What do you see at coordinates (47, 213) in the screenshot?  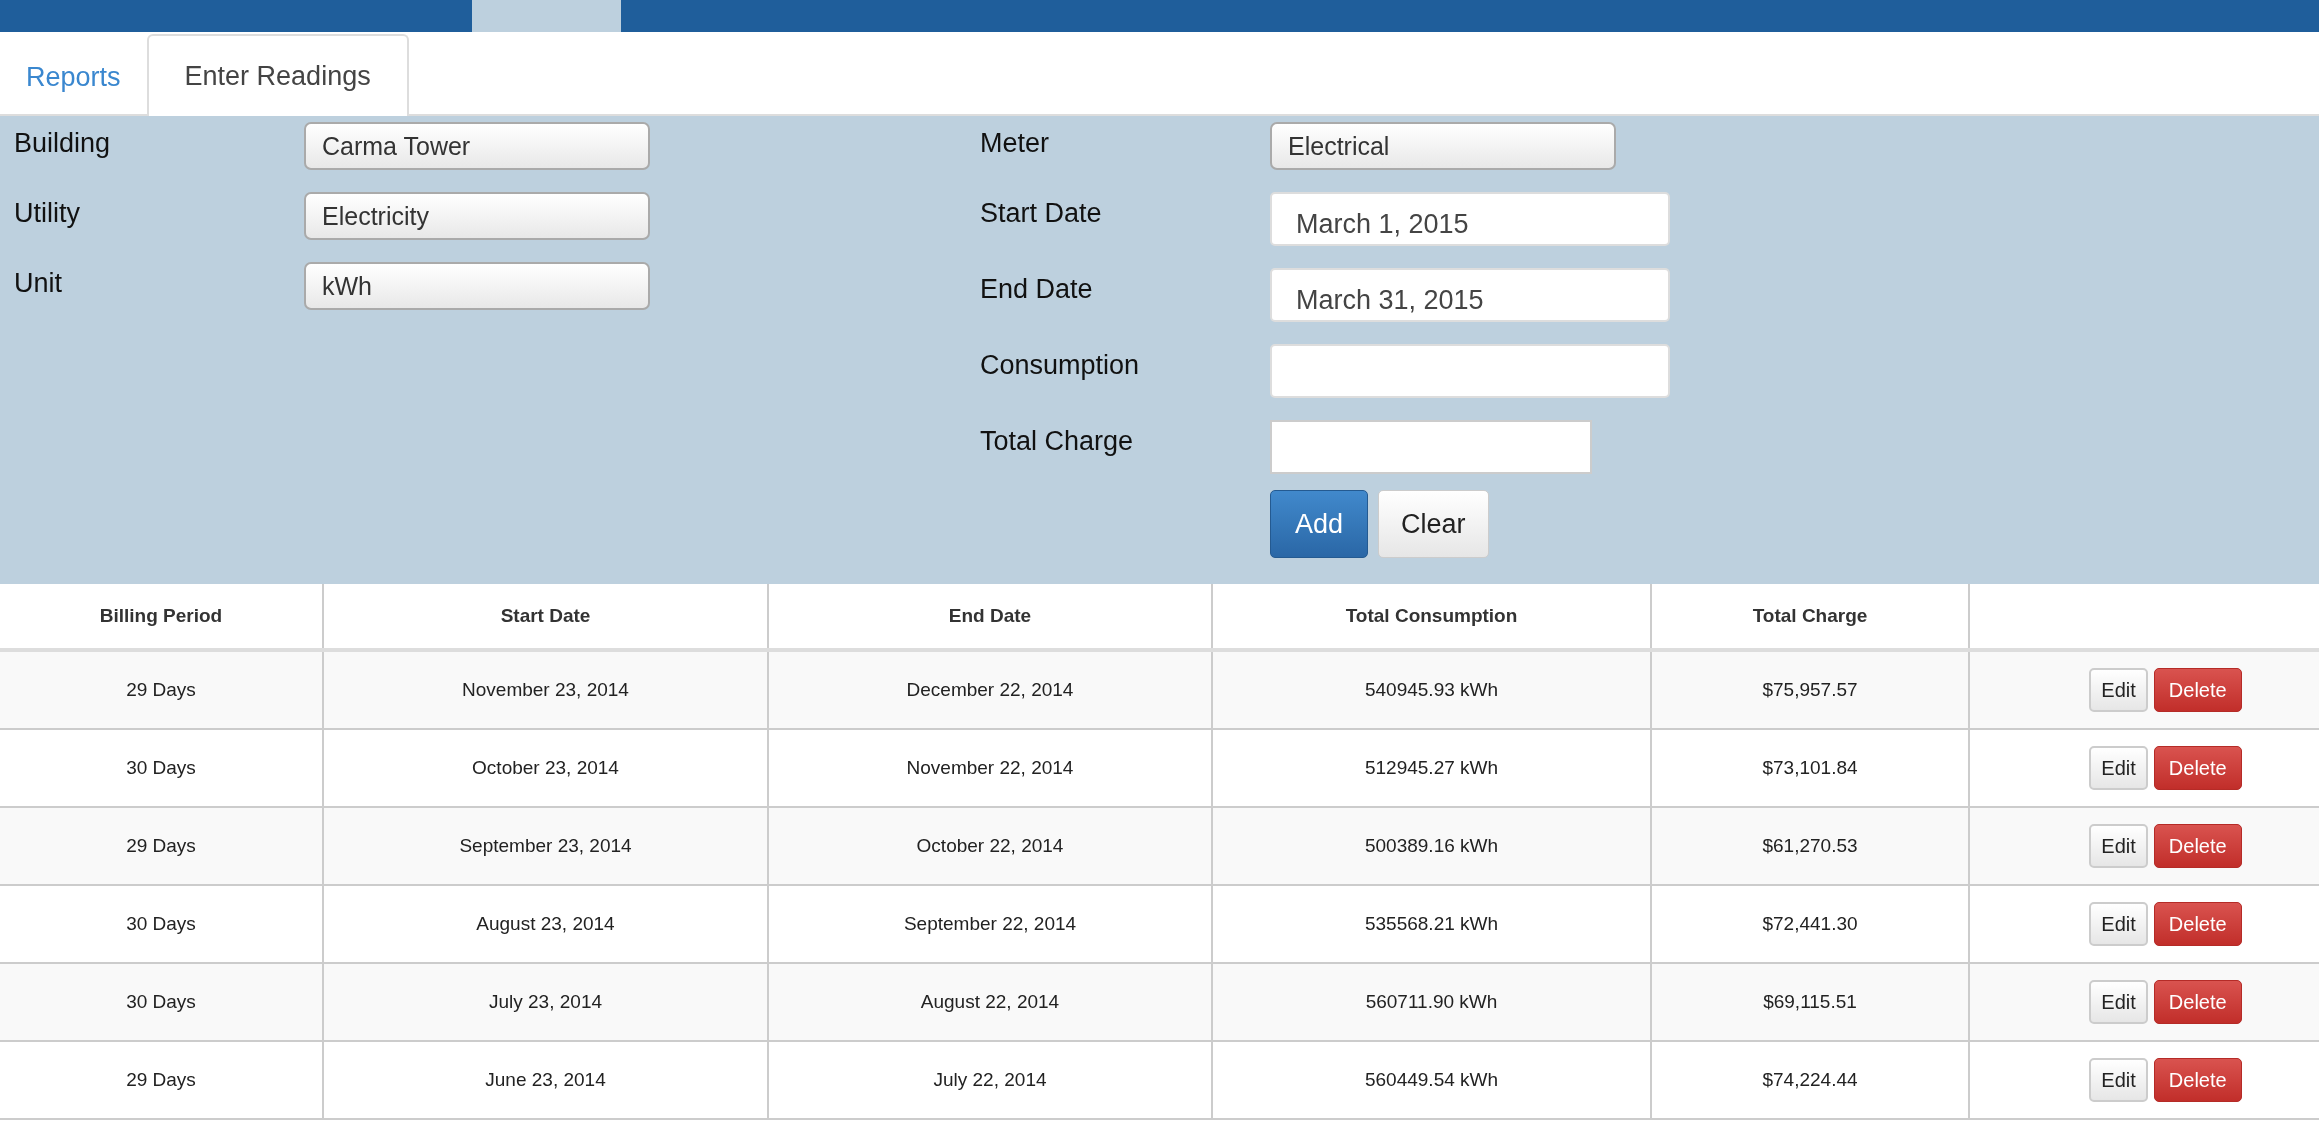 I see `field-label: Utility` at bounding box center [47, 213].